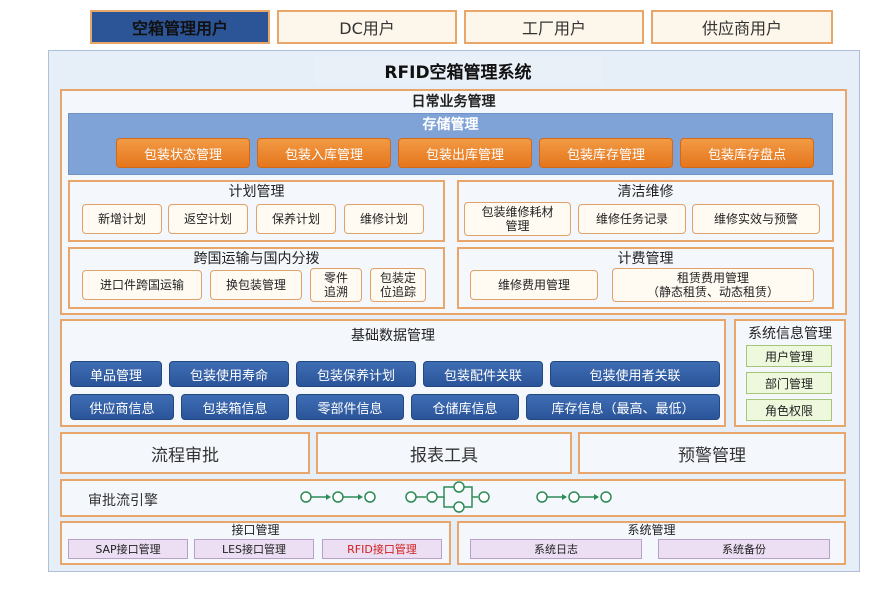 The height and width of the screenshot is (601, 891). I want to click on inventory-info-button: 库存信息（最高、最低）, so click(623, 407).